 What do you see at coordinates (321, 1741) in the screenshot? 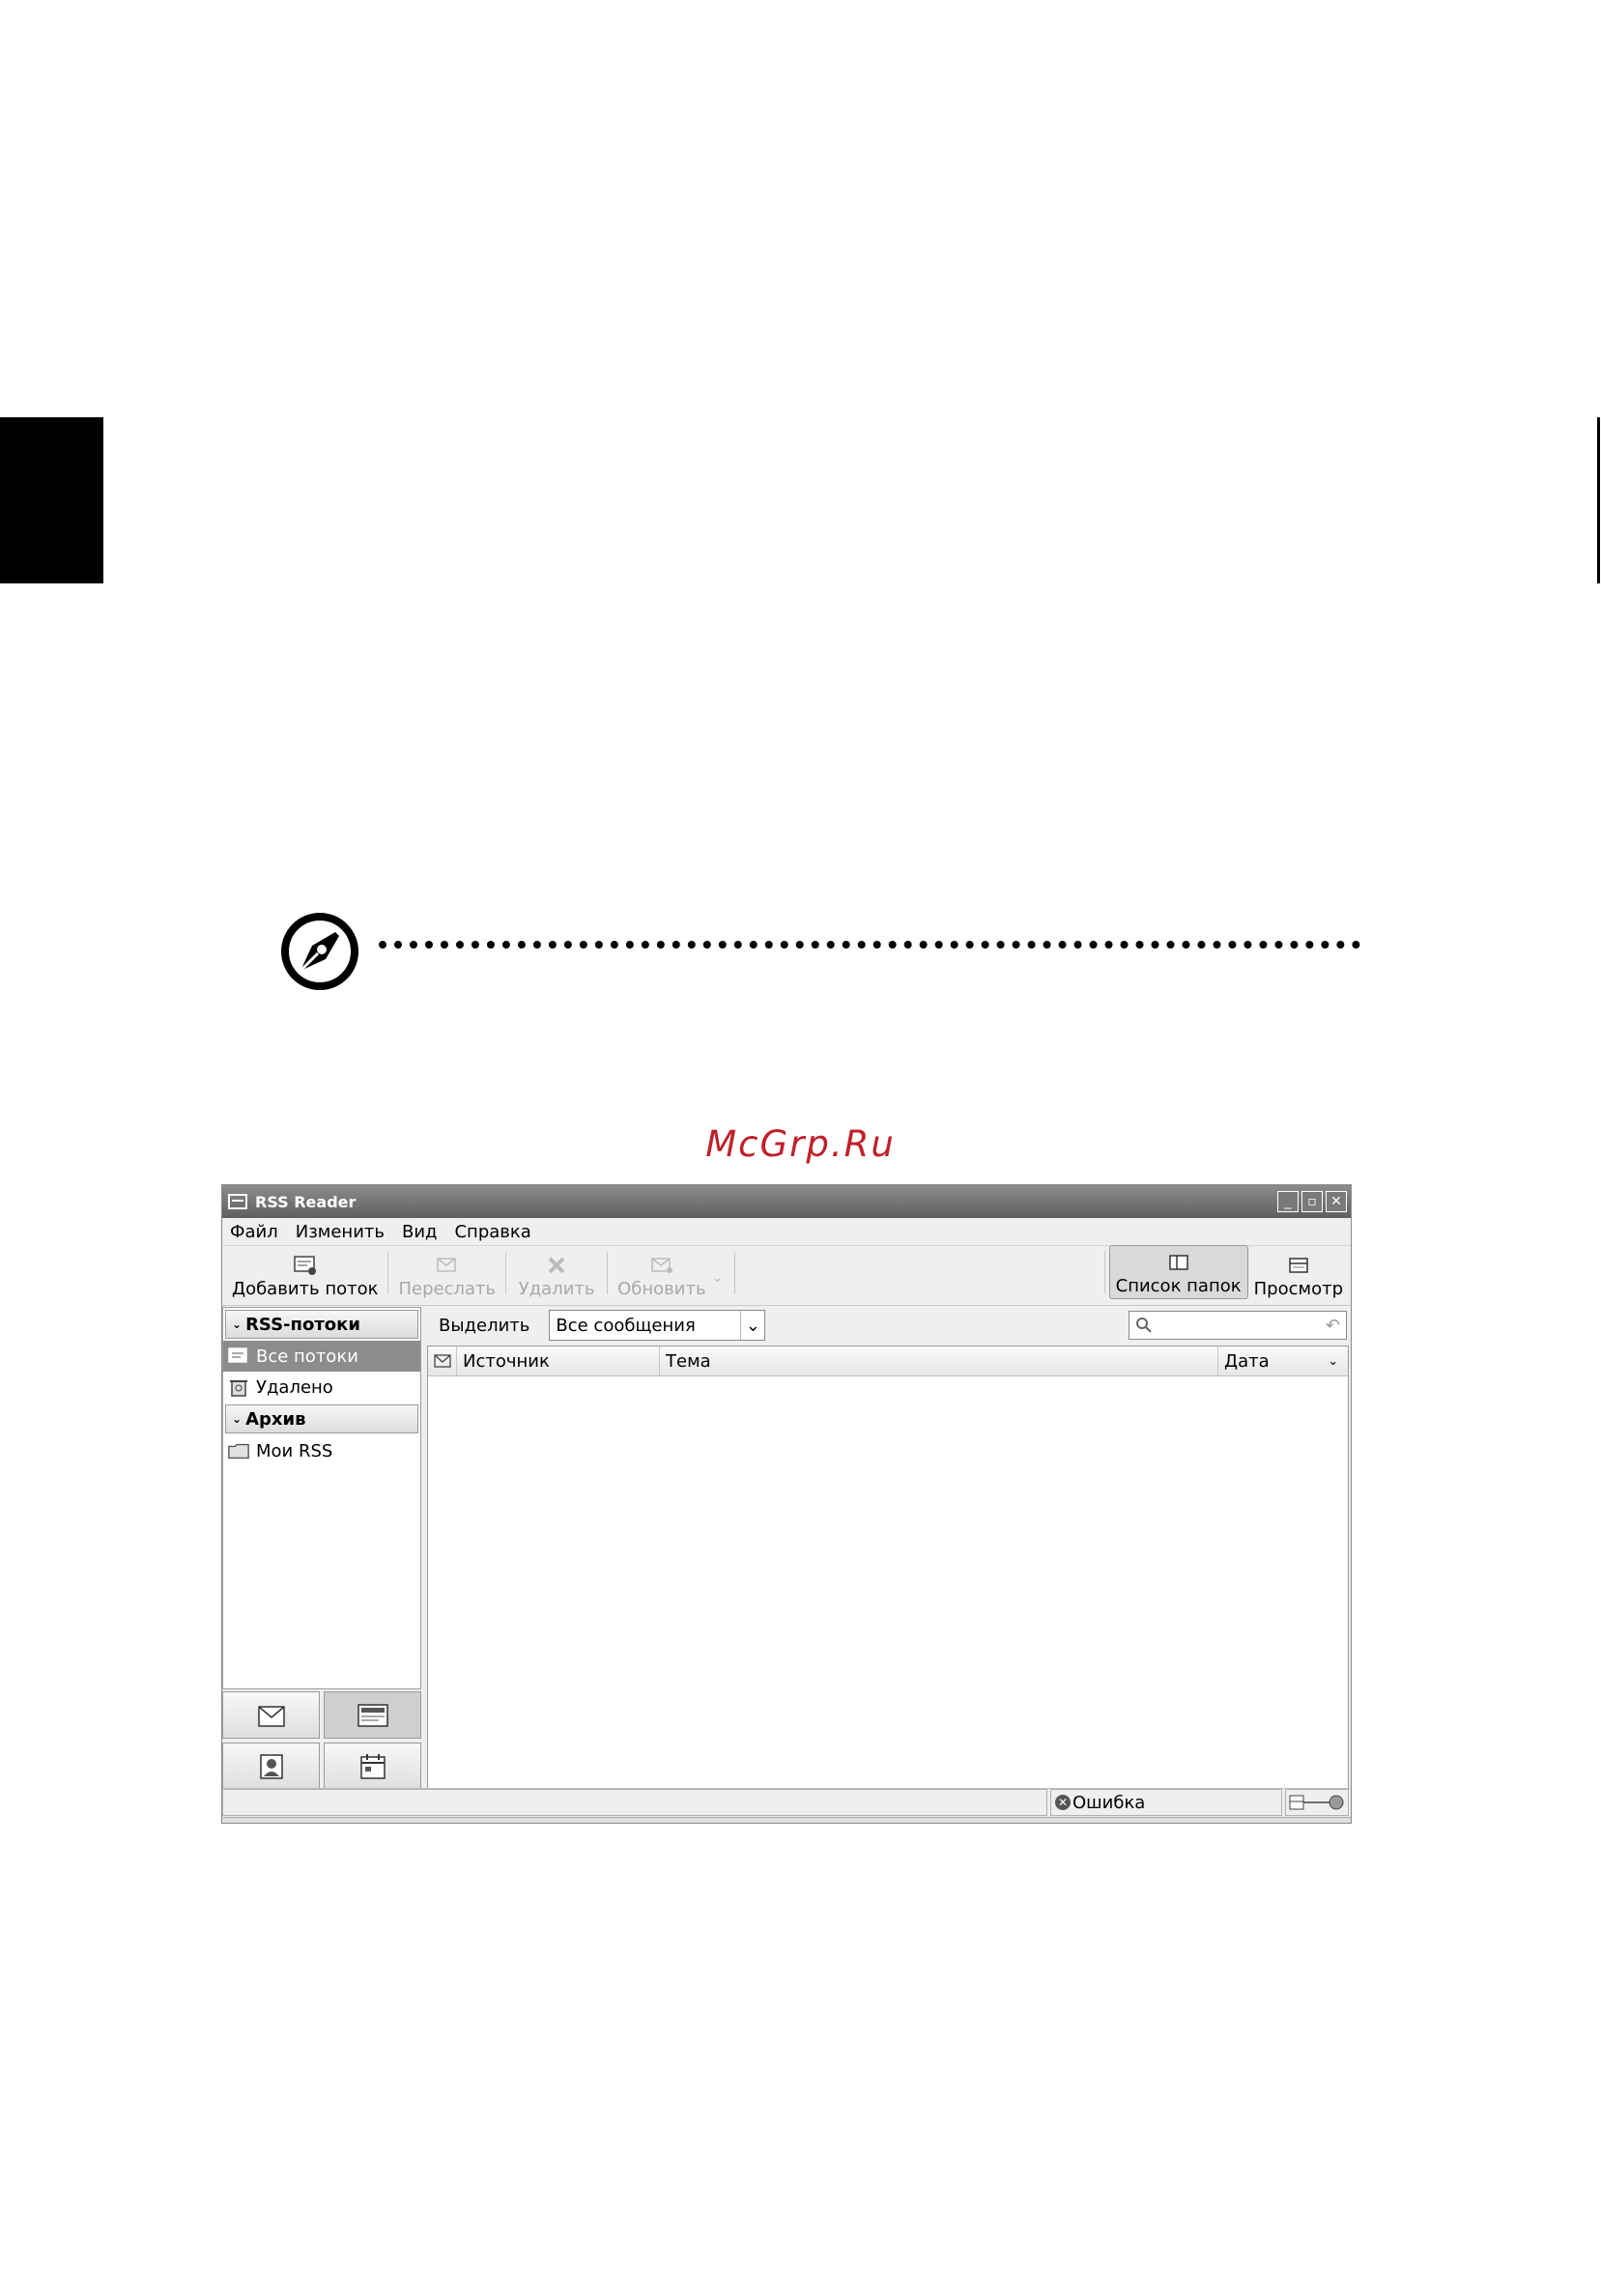
I see `app-switcher` at bounding box center [321, 1741].